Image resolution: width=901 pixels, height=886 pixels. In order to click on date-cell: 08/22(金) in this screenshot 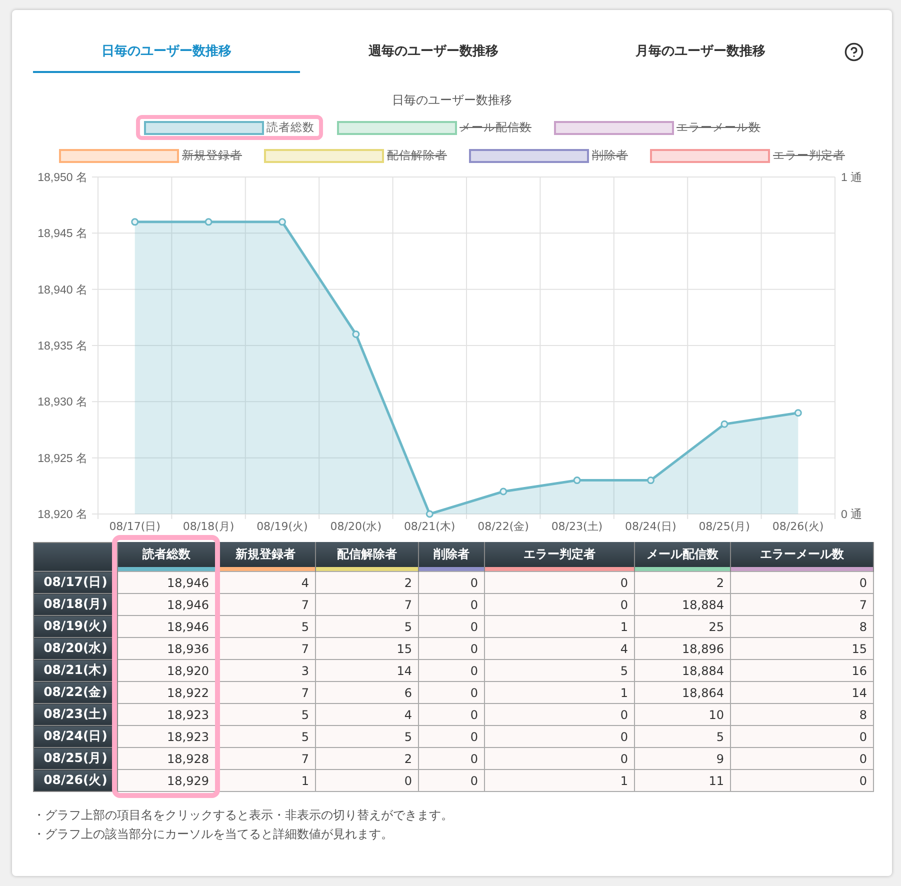, I will do `click(76, 693)`.